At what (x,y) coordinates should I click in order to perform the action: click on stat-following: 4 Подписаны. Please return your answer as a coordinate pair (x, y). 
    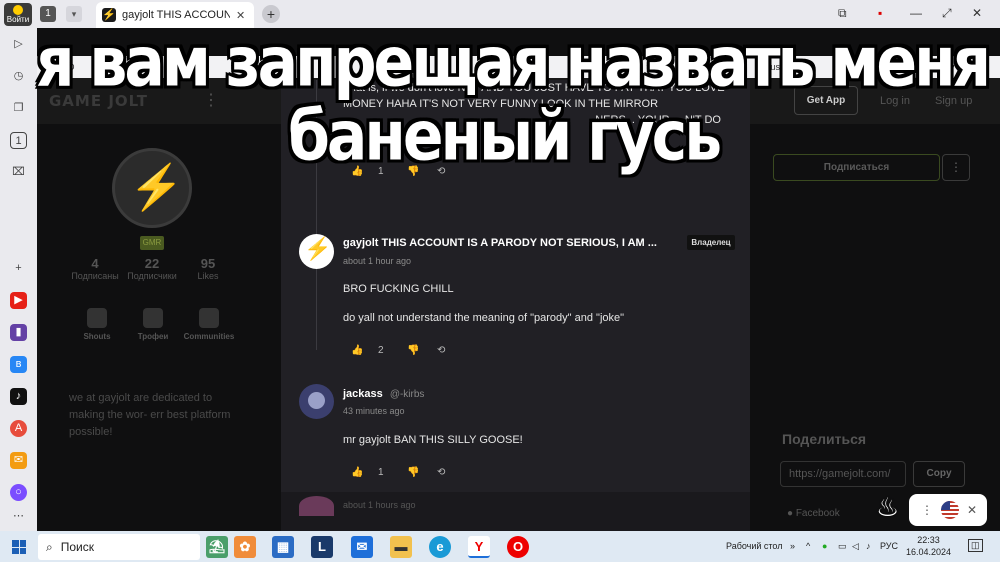
    Looking at the image, I should click on (95, 268).